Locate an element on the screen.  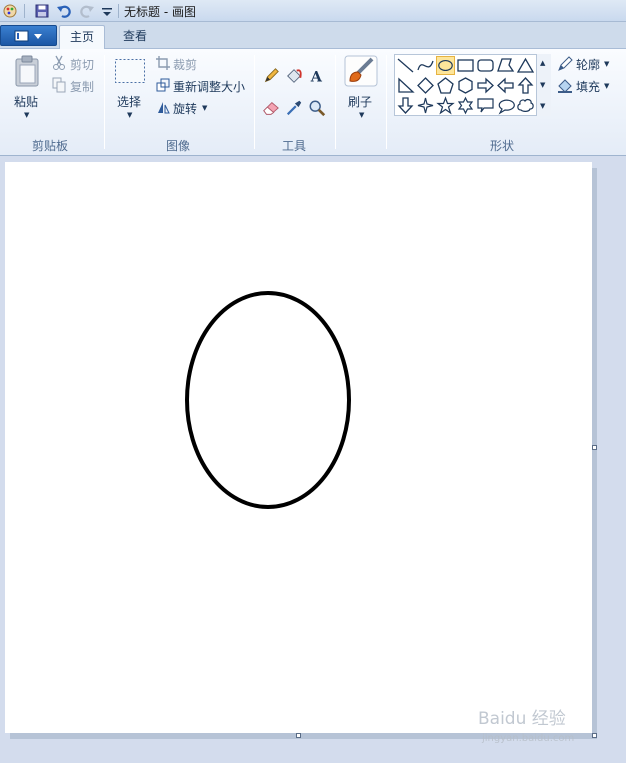
rotate-dropdown-icon: ▼ is located at coordinates (204, 108).